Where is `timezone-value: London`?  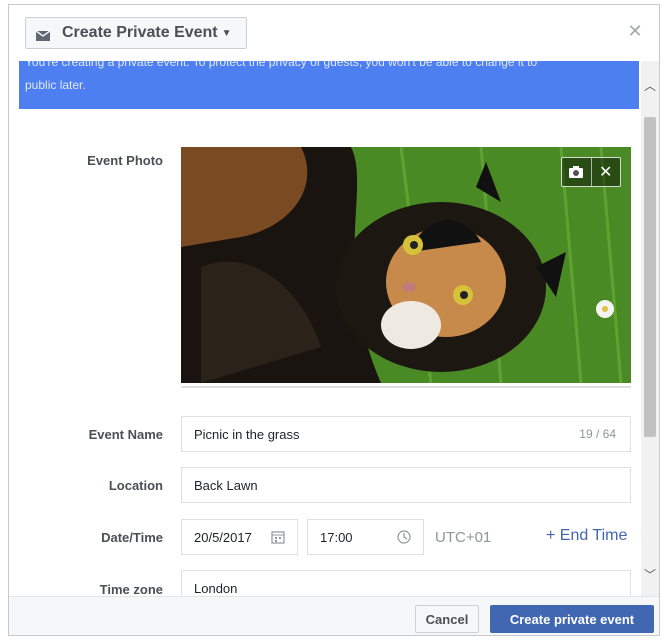 timezone-value: London is located at coordinates (216, 588).